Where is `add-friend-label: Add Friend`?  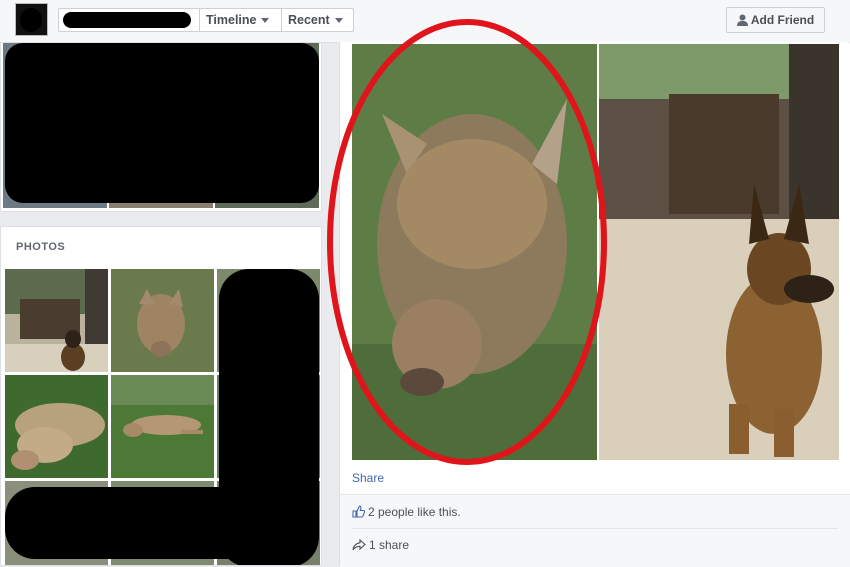
add-friend-label: Add Friend is located at coordinates (782, 20).